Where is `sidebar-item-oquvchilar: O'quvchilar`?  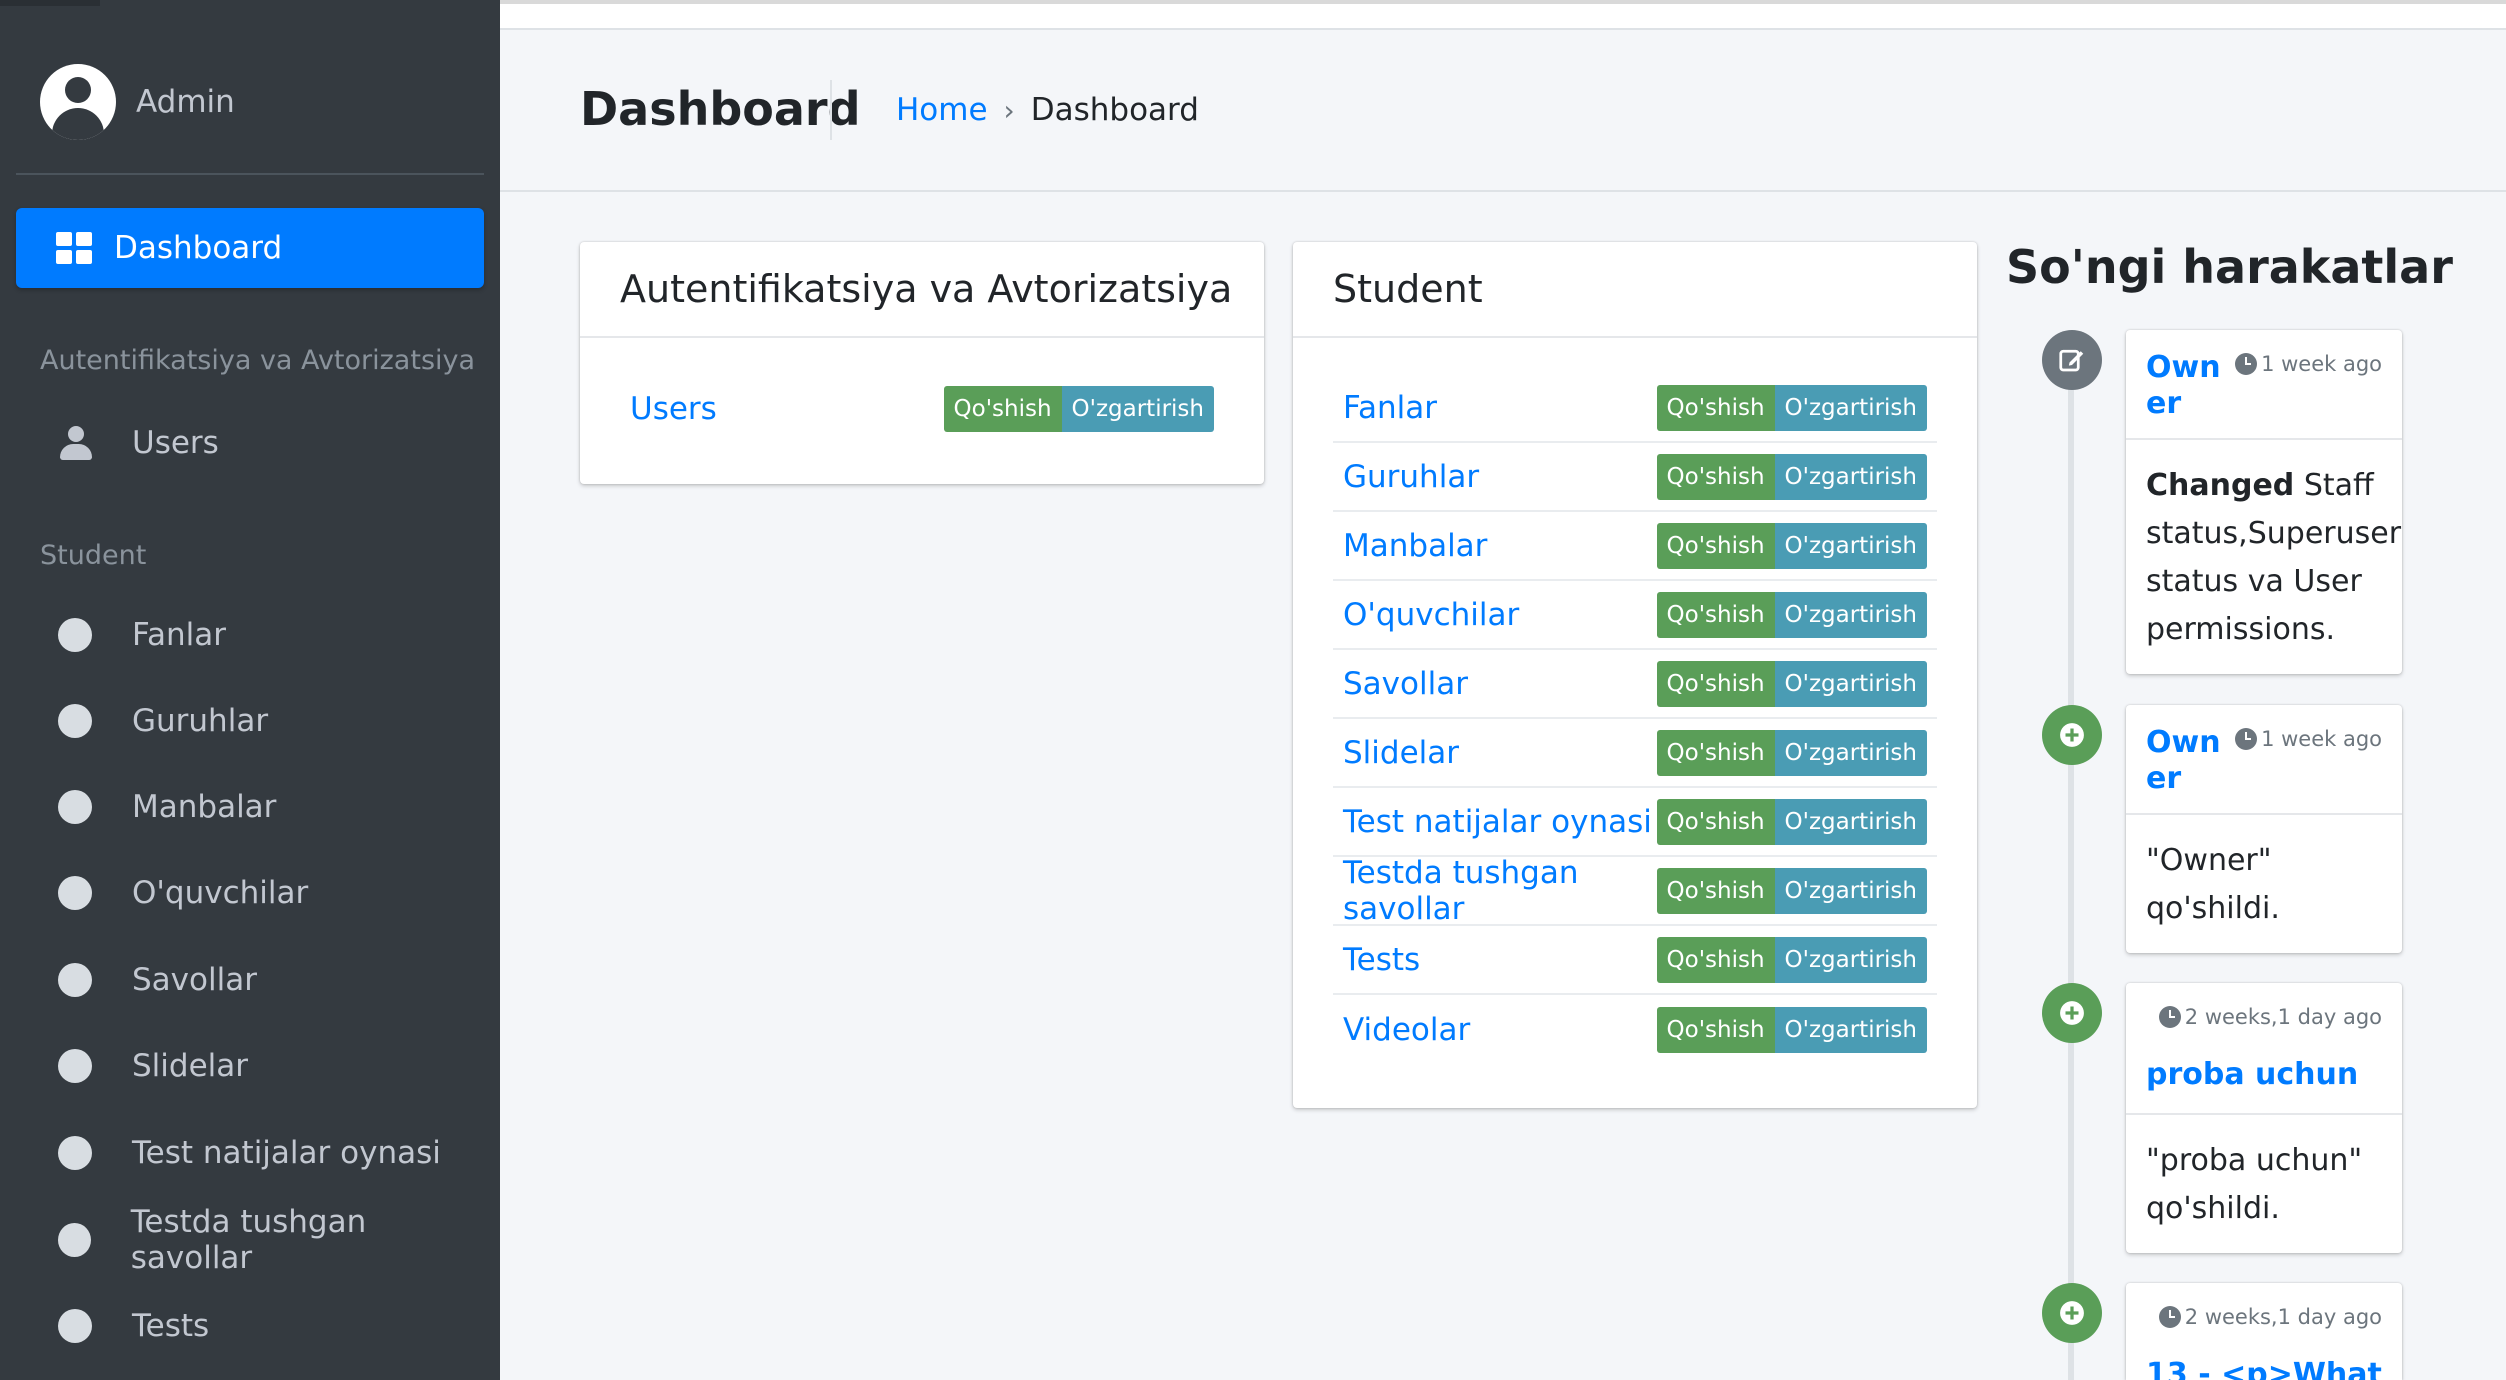
sidebar-item-oquvchilar: O'quvchilar is located at coordinates (250, 893).